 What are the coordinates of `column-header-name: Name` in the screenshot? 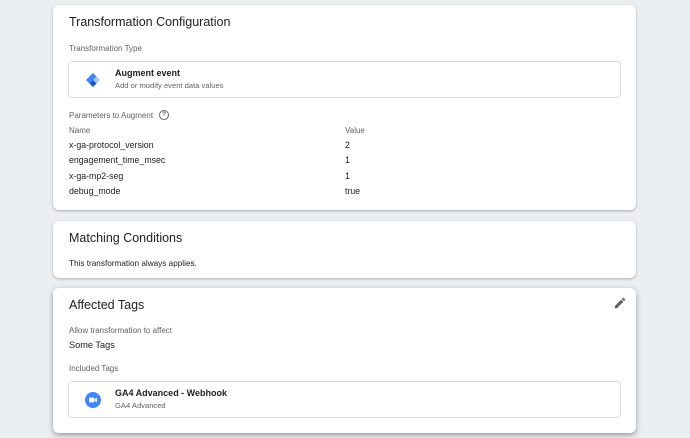 It's located at (80, 130).